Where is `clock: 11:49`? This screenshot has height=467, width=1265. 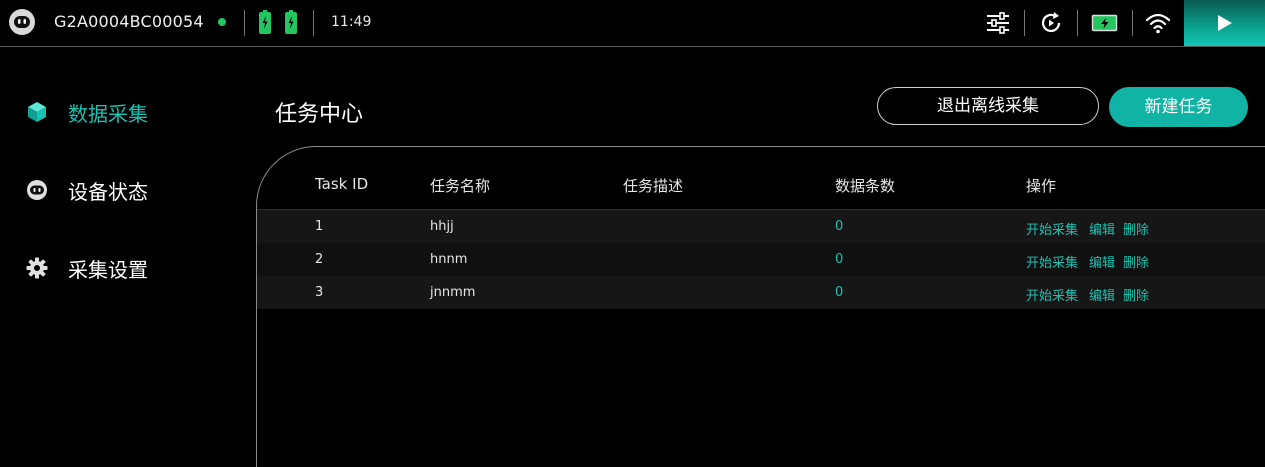
clock: 11:49 is located at coordinates (351, 22).